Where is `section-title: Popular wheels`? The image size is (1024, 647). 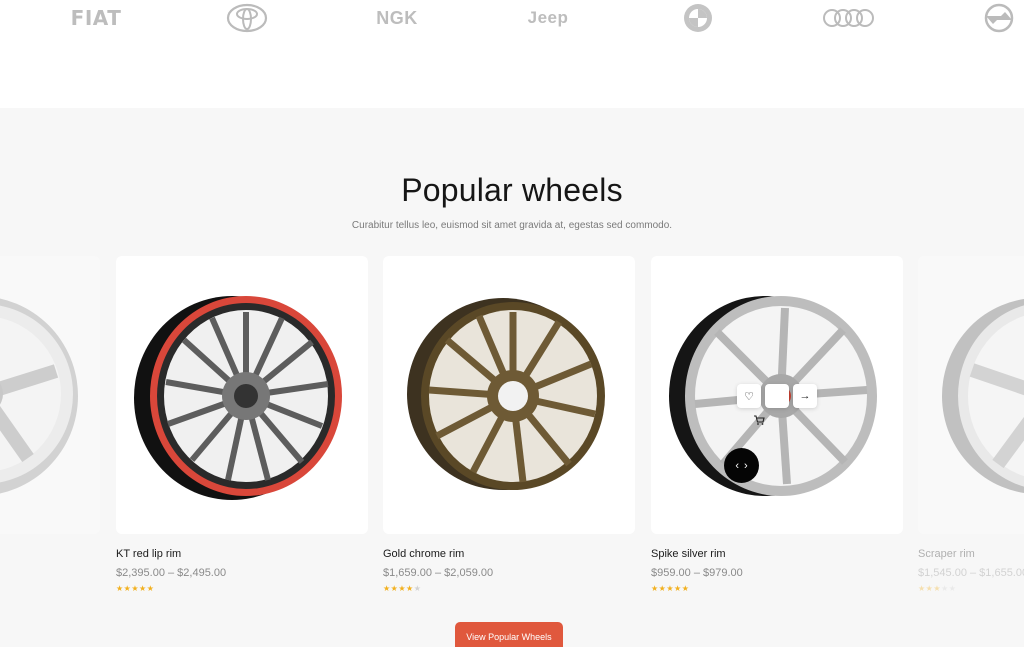 section-title: Popular wheels is located at coordinates (512, 190).